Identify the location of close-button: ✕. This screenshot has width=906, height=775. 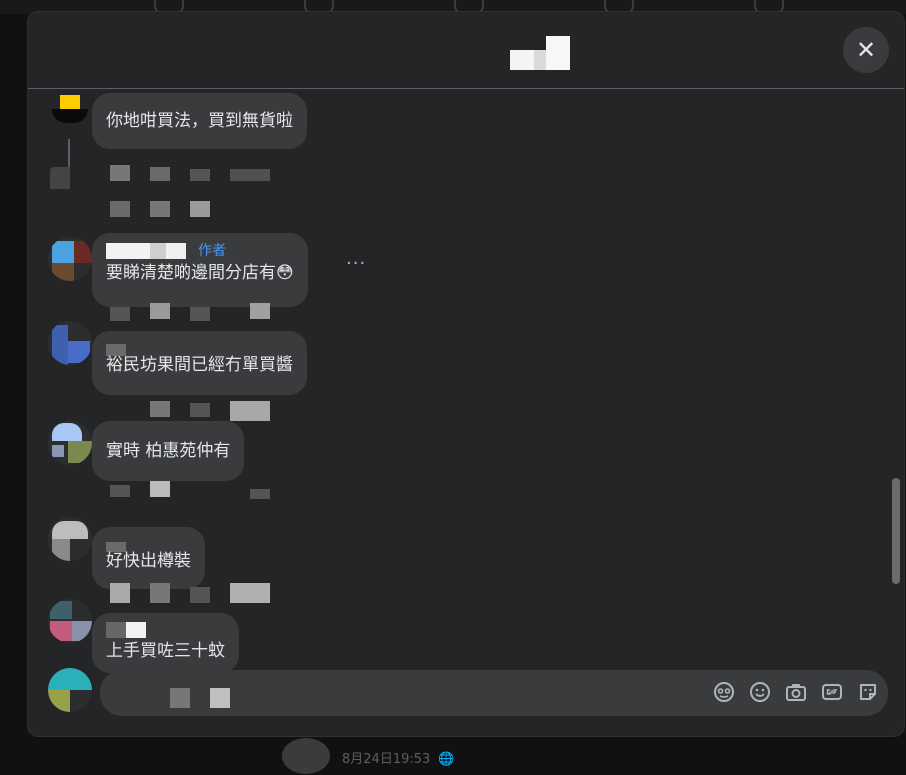
(866, 50).